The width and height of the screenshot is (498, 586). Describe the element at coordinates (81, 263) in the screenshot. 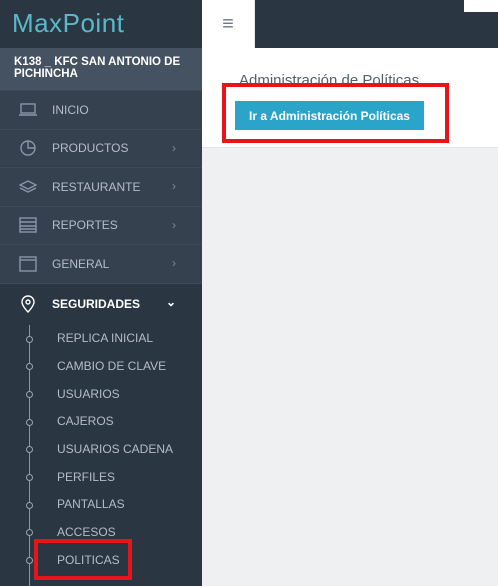

I see `sidebar-item-label: GENERAL` at that location.